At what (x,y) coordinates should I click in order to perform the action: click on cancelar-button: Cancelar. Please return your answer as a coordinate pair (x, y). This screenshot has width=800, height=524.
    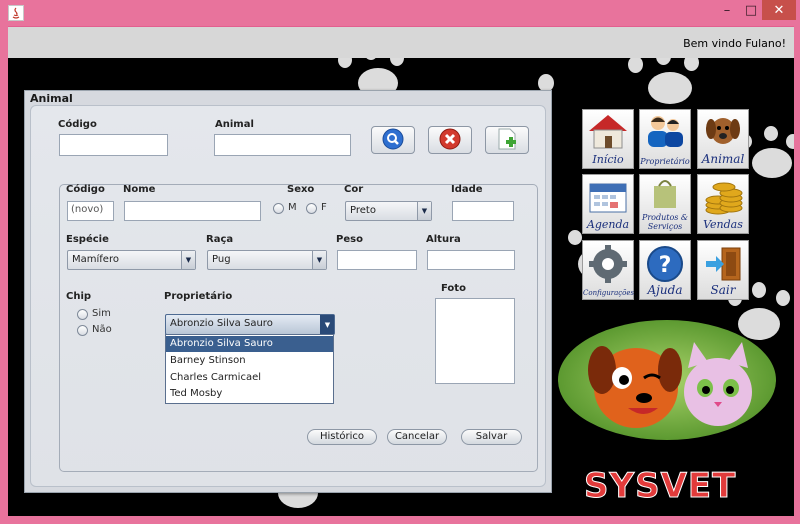
    Looking at the image, I should click on (417, 437).